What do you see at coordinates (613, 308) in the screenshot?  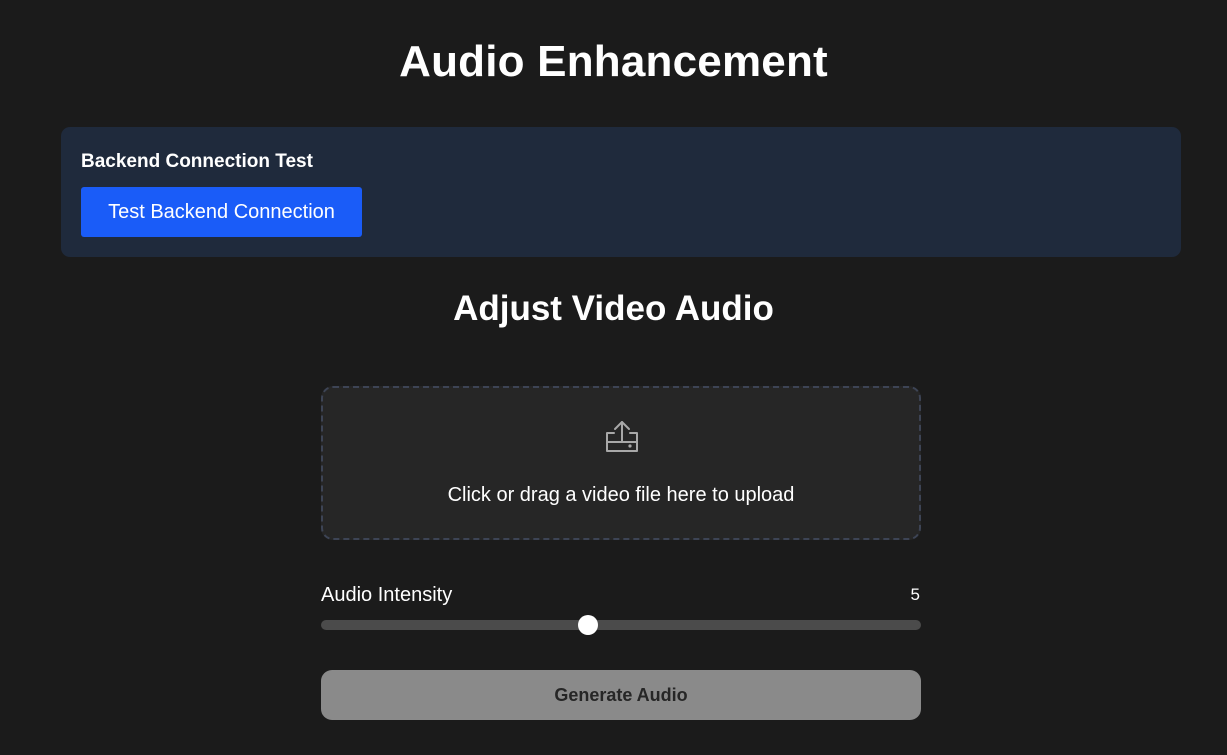 I see `adjust-section-title: Adjust Video Audio` at bounding box center [613, 308].